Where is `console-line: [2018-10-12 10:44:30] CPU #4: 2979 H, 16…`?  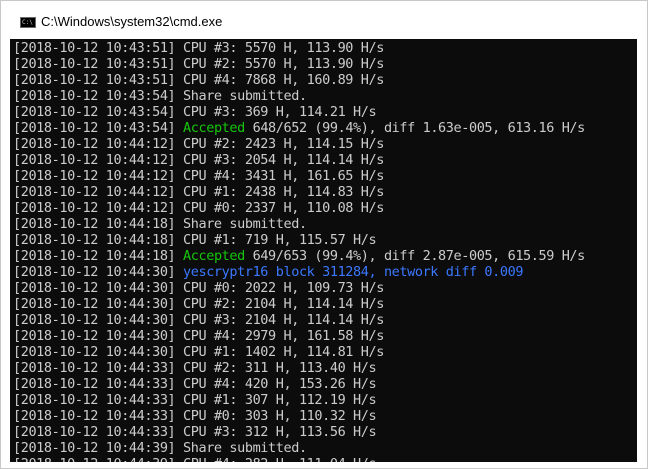
console-line: [2018-10-12 10:44:30] CPU #4: 2979 H, 16… is located at coordinates (325, 336).